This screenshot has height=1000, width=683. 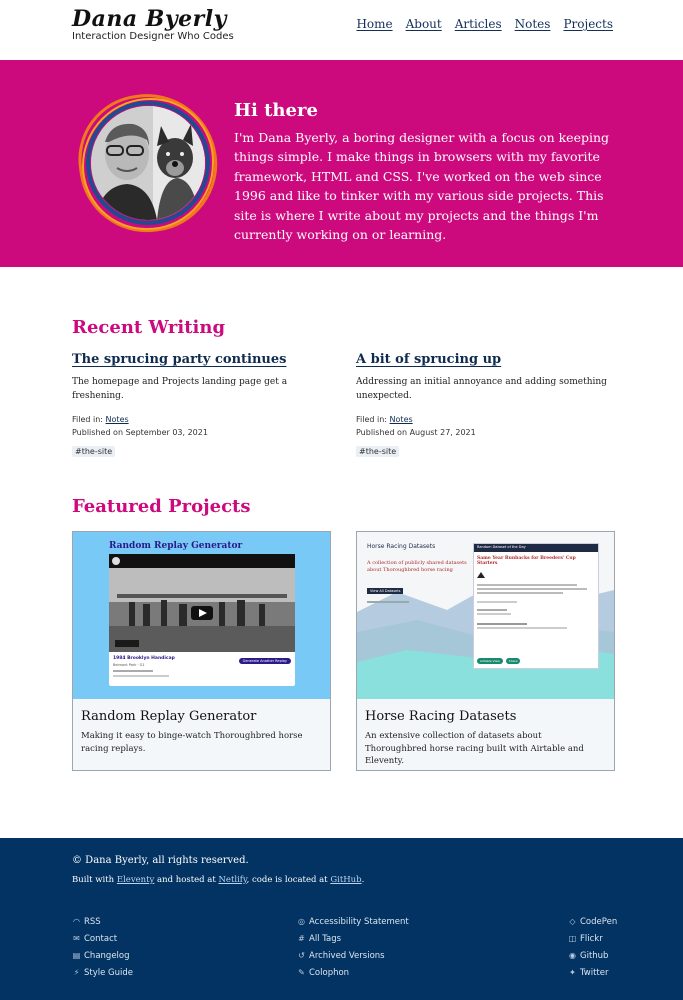 What do you see at coordinates (161, 506) in the screenshot?
I see `featured-projects-heading: Featured Projects` at bounding box center [161, 506].